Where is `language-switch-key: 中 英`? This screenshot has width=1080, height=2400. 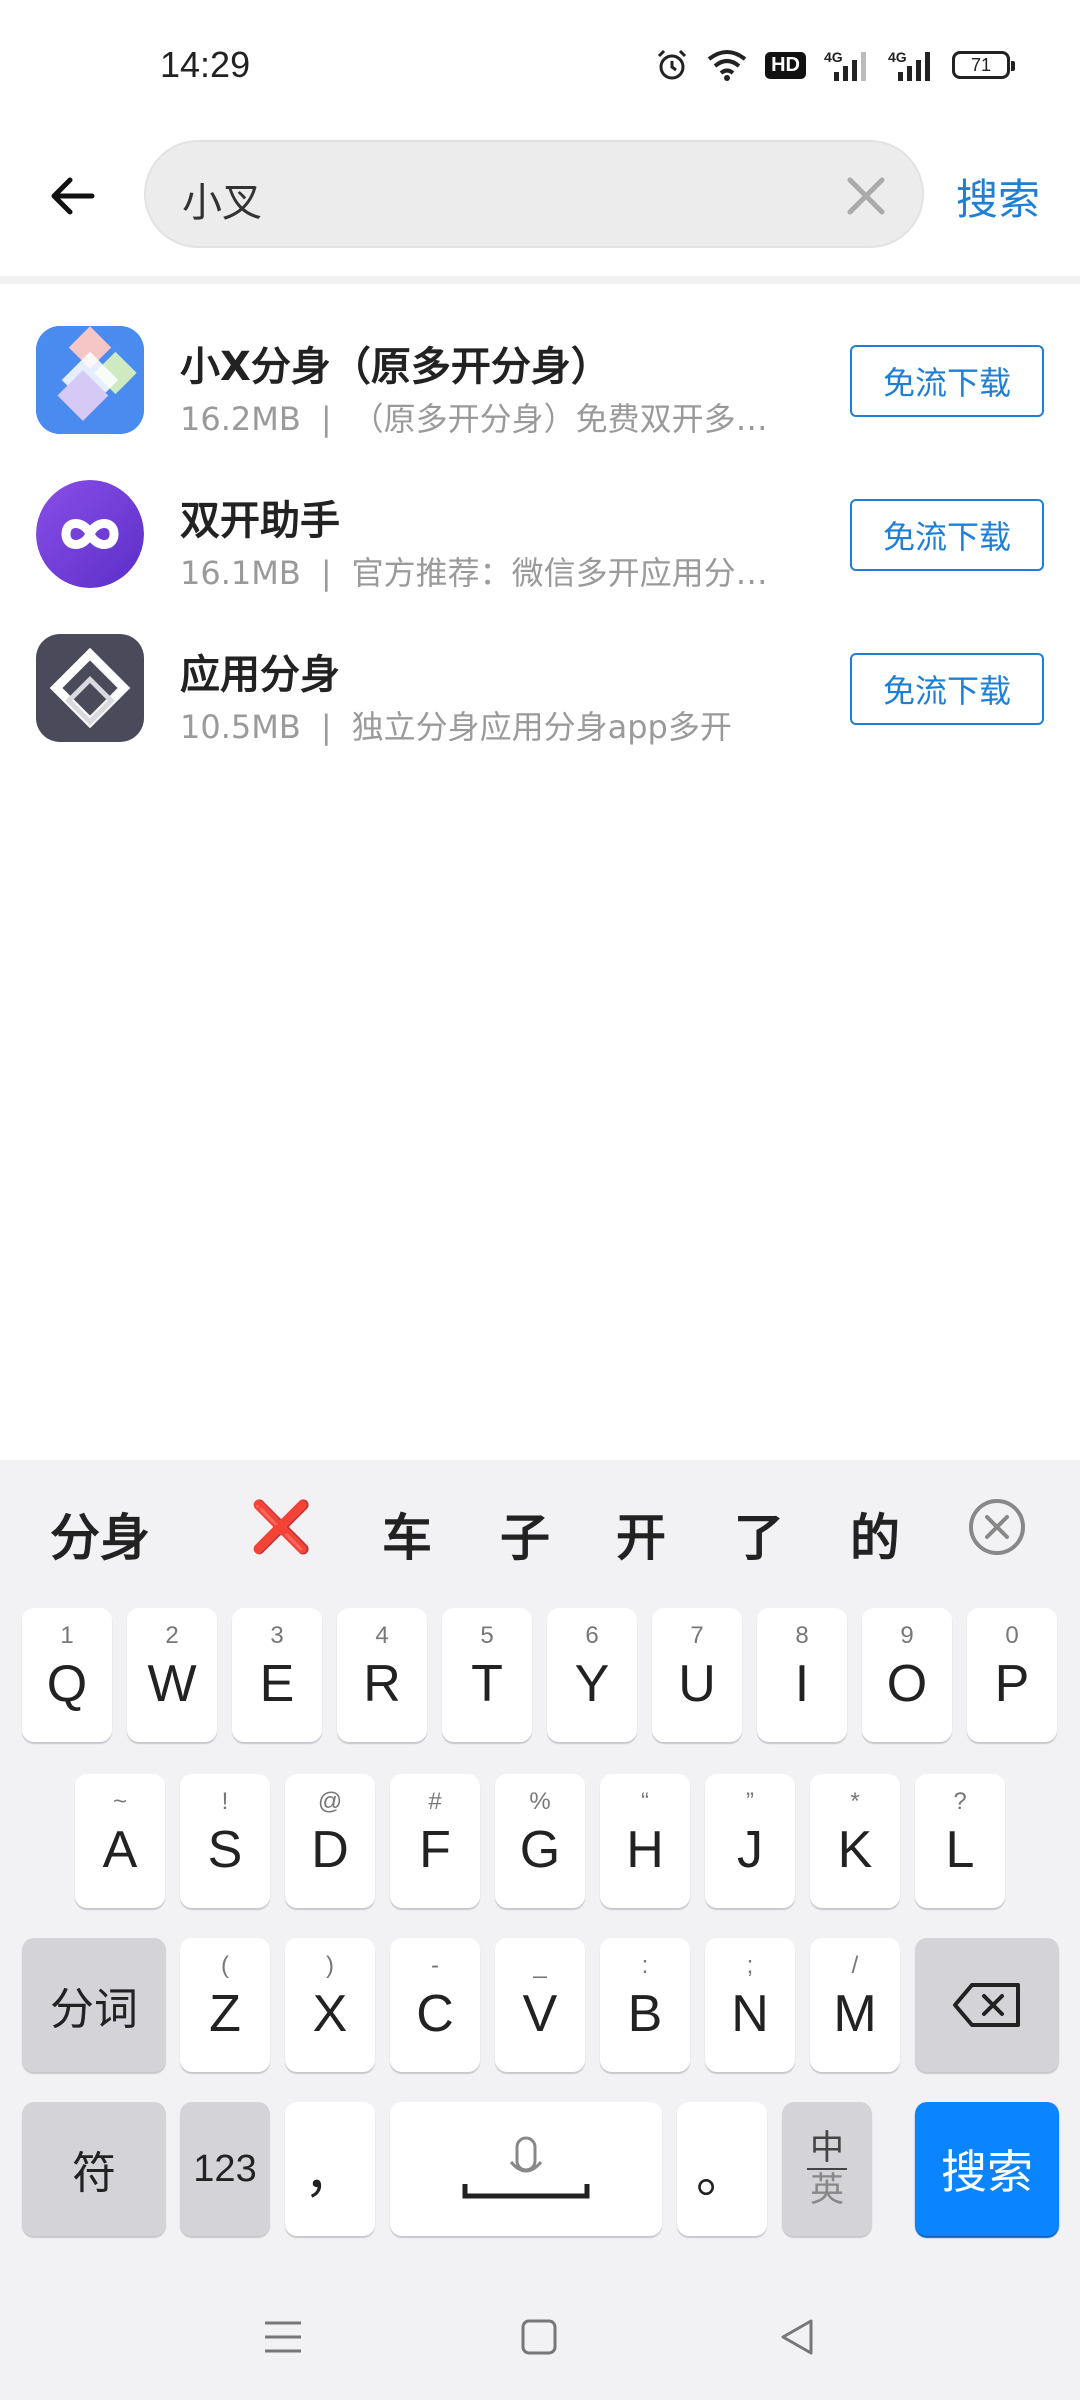 language-switch-key: 中 英 is located at coordinates (827, 2169).